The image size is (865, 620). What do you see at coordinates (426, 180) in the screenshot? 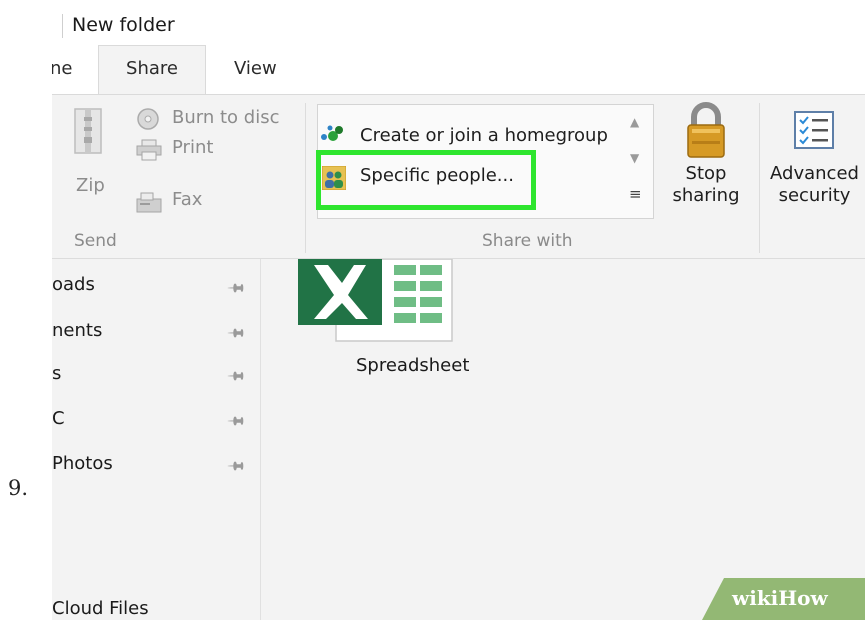
I see `step-highlight-box` at bounding box center [426, 180].